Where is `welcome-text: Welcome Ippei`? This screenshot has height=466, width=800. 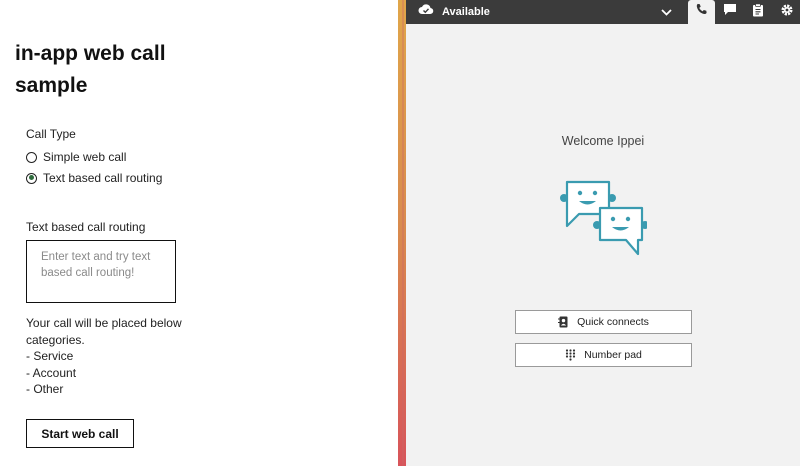
welcome-text: Welcome Ippei is located at coordinates (603, 141).